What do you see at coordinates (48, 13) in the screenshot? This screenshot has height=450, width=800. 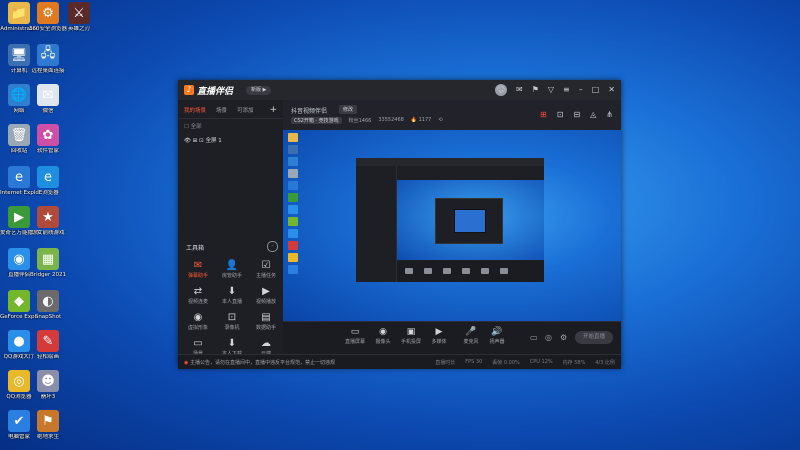 I see `desktop-icon-image: ⚙` at bounding box center [48, 13].